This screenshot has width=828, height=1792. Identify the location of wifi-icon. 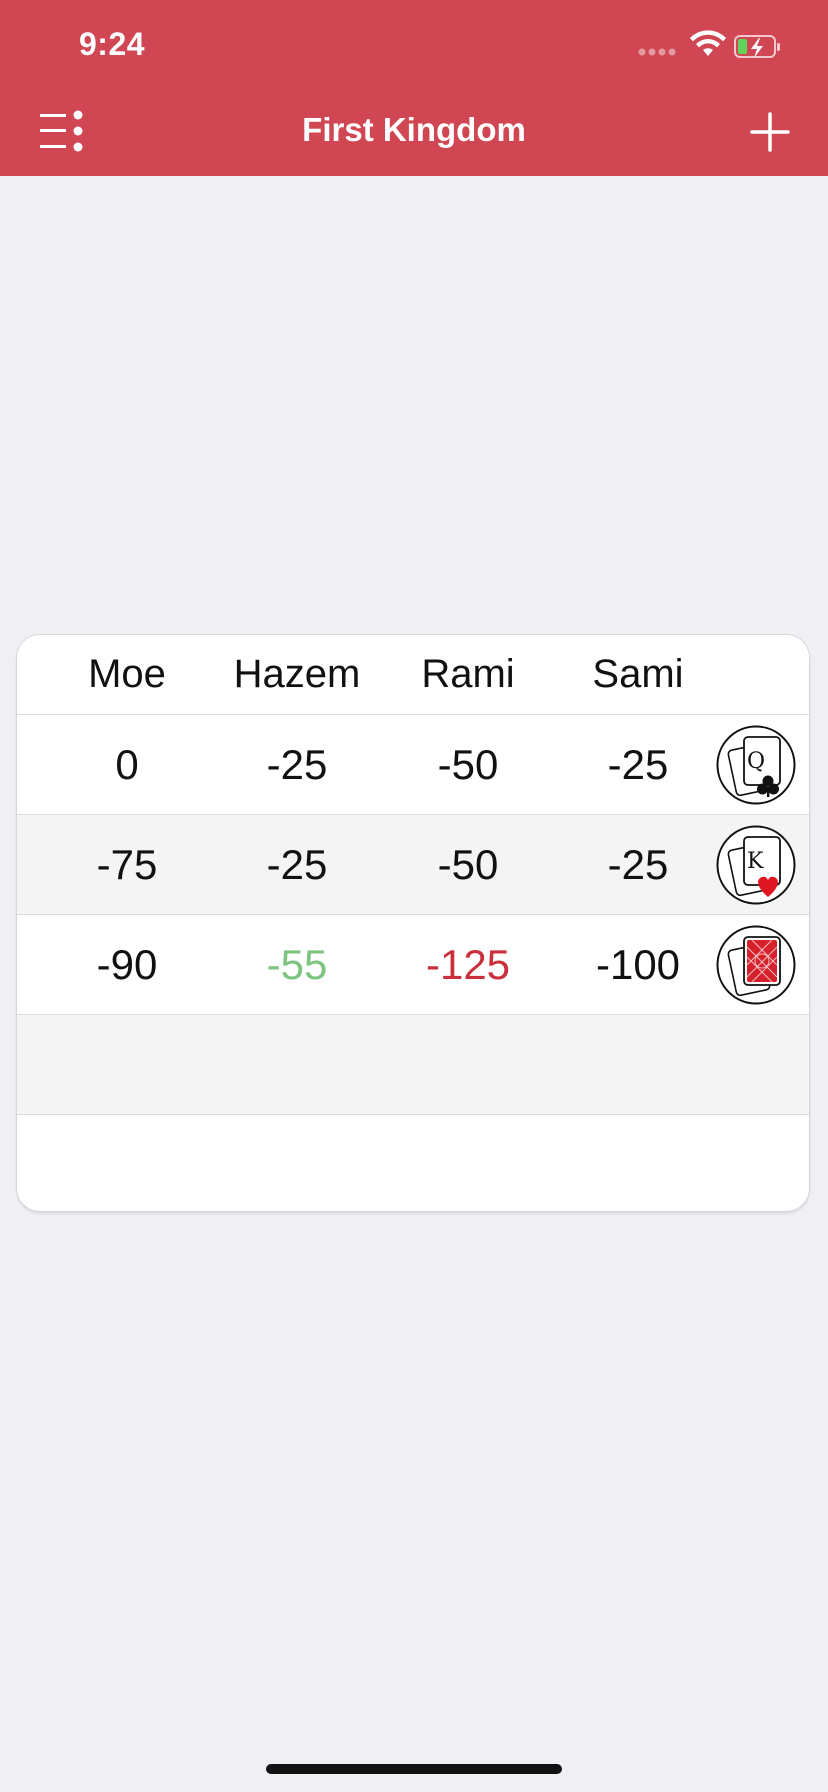
(708, 43).